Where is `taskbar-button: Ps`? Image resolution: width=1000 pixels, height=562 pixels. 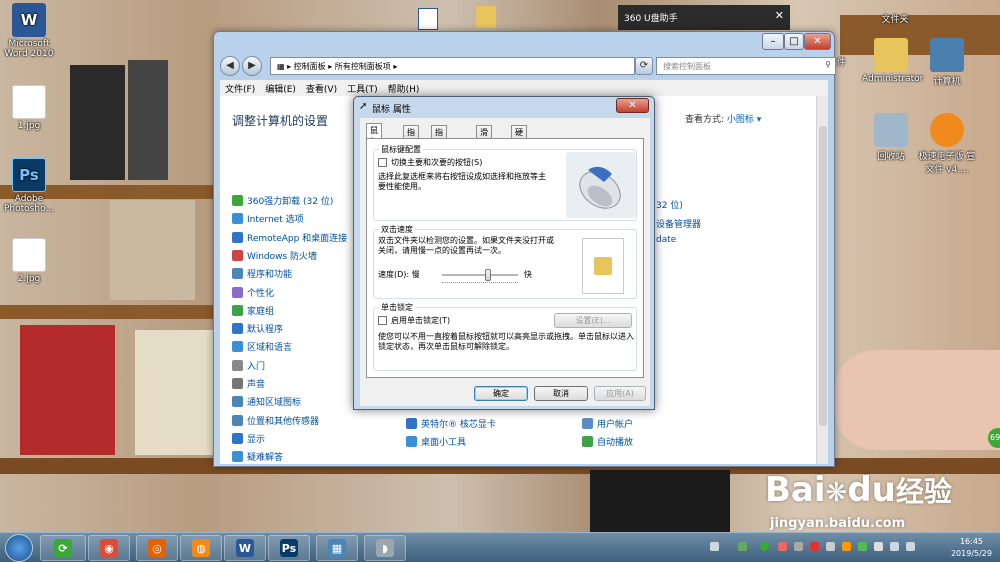
taskbar-button: Ps is located at coordinates (289, 548).